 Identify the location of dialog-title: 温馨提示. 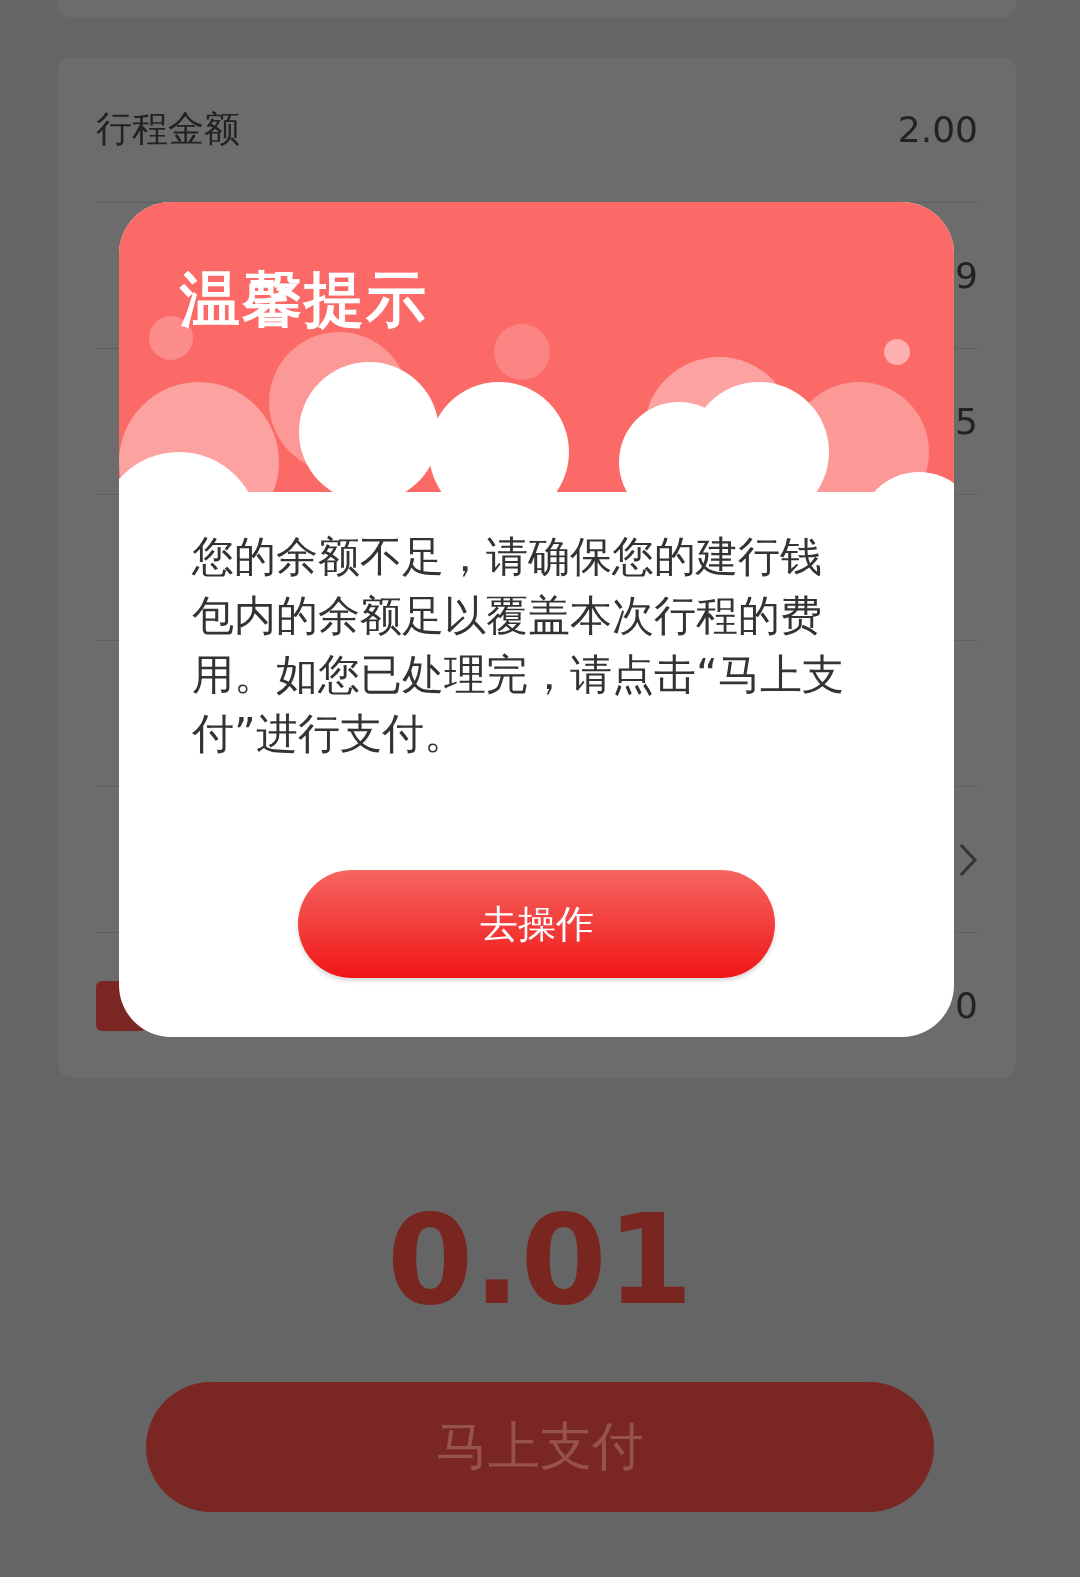
(304, 299).